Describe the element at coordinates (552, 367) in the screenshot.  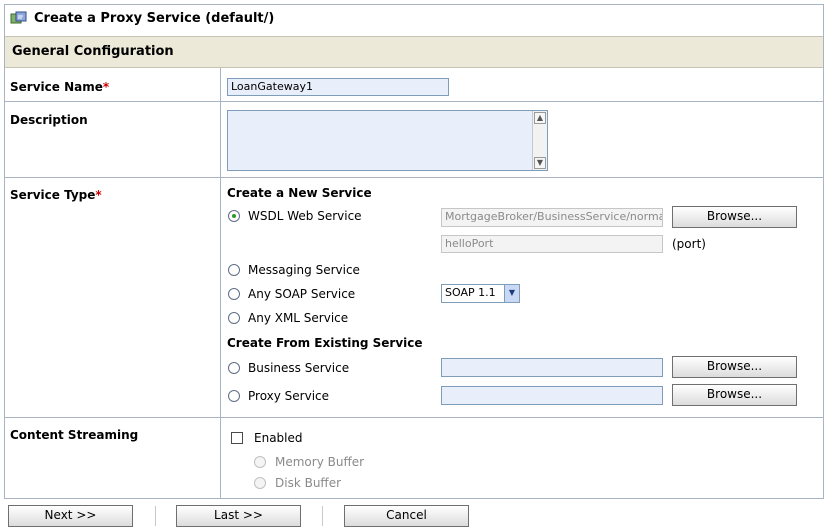
I see `business-service-input` at that location.